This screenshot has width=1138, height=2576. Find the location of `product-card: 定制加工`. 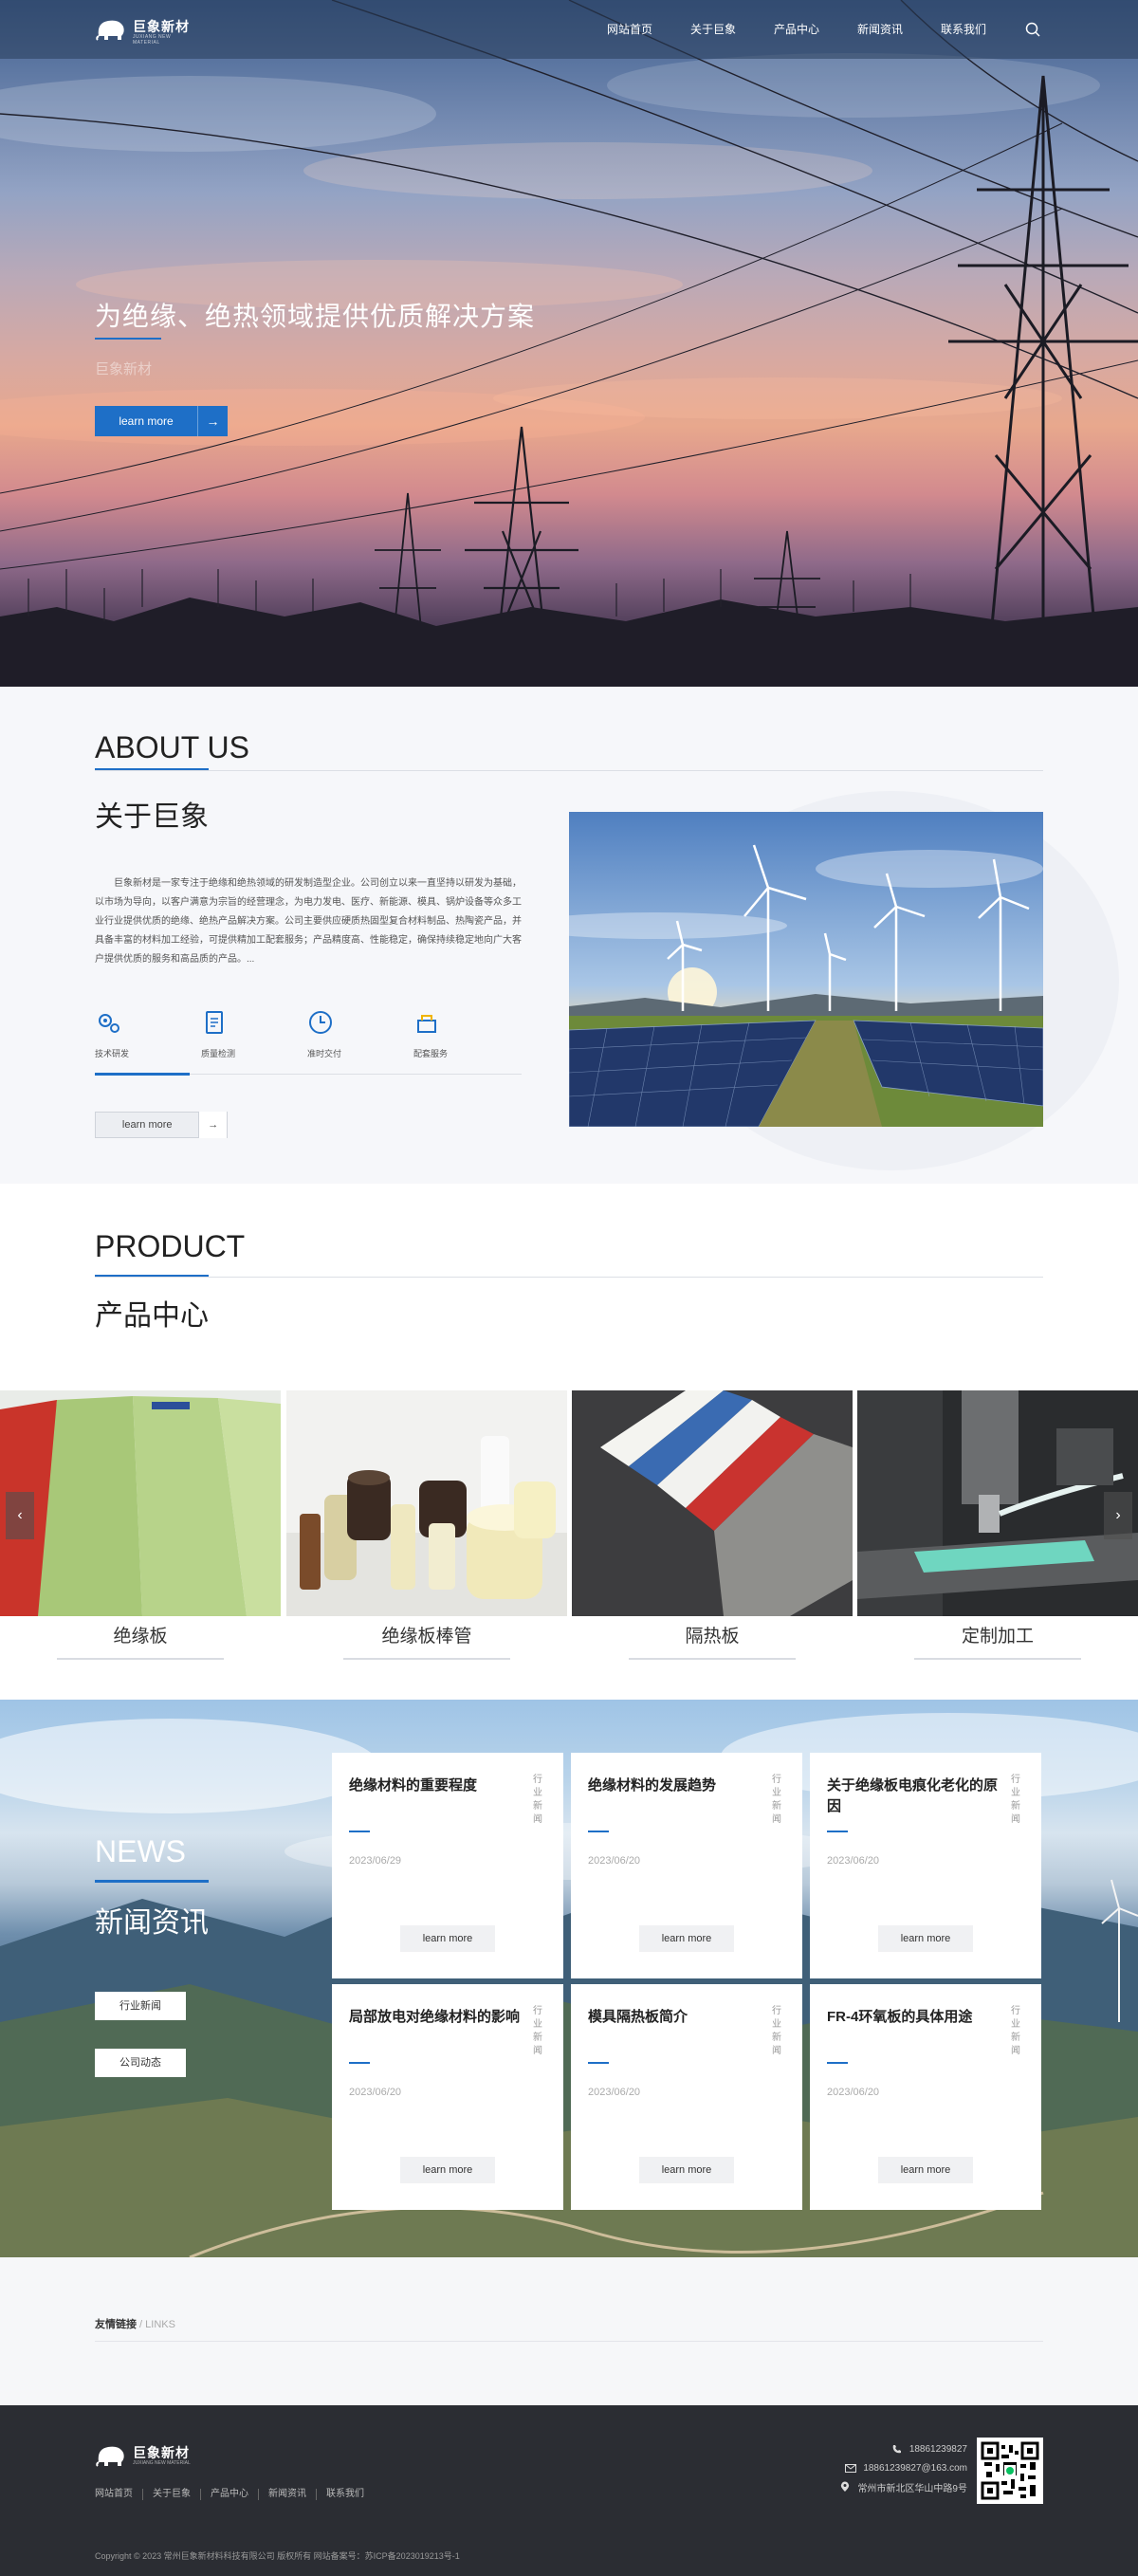

product-card: 定制加工 is located at coordinates (997, 1527).